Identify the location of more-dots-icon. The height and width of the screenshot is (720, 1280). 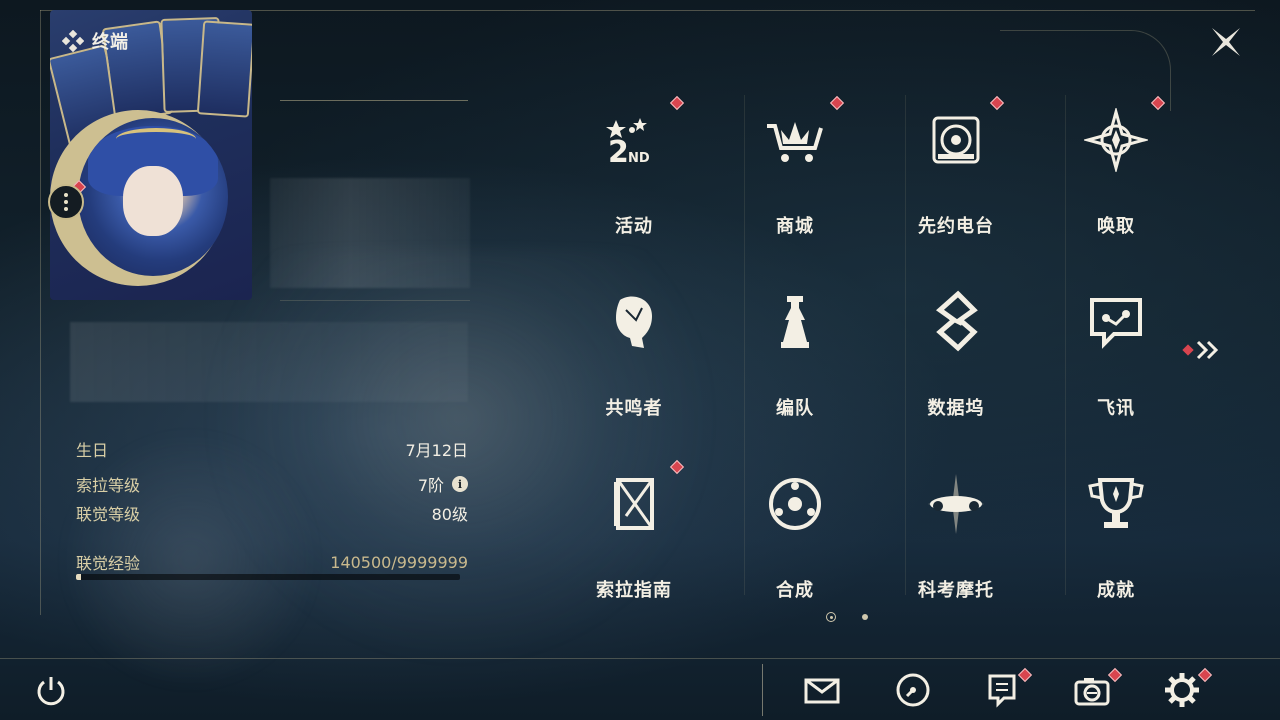
(66, 202).